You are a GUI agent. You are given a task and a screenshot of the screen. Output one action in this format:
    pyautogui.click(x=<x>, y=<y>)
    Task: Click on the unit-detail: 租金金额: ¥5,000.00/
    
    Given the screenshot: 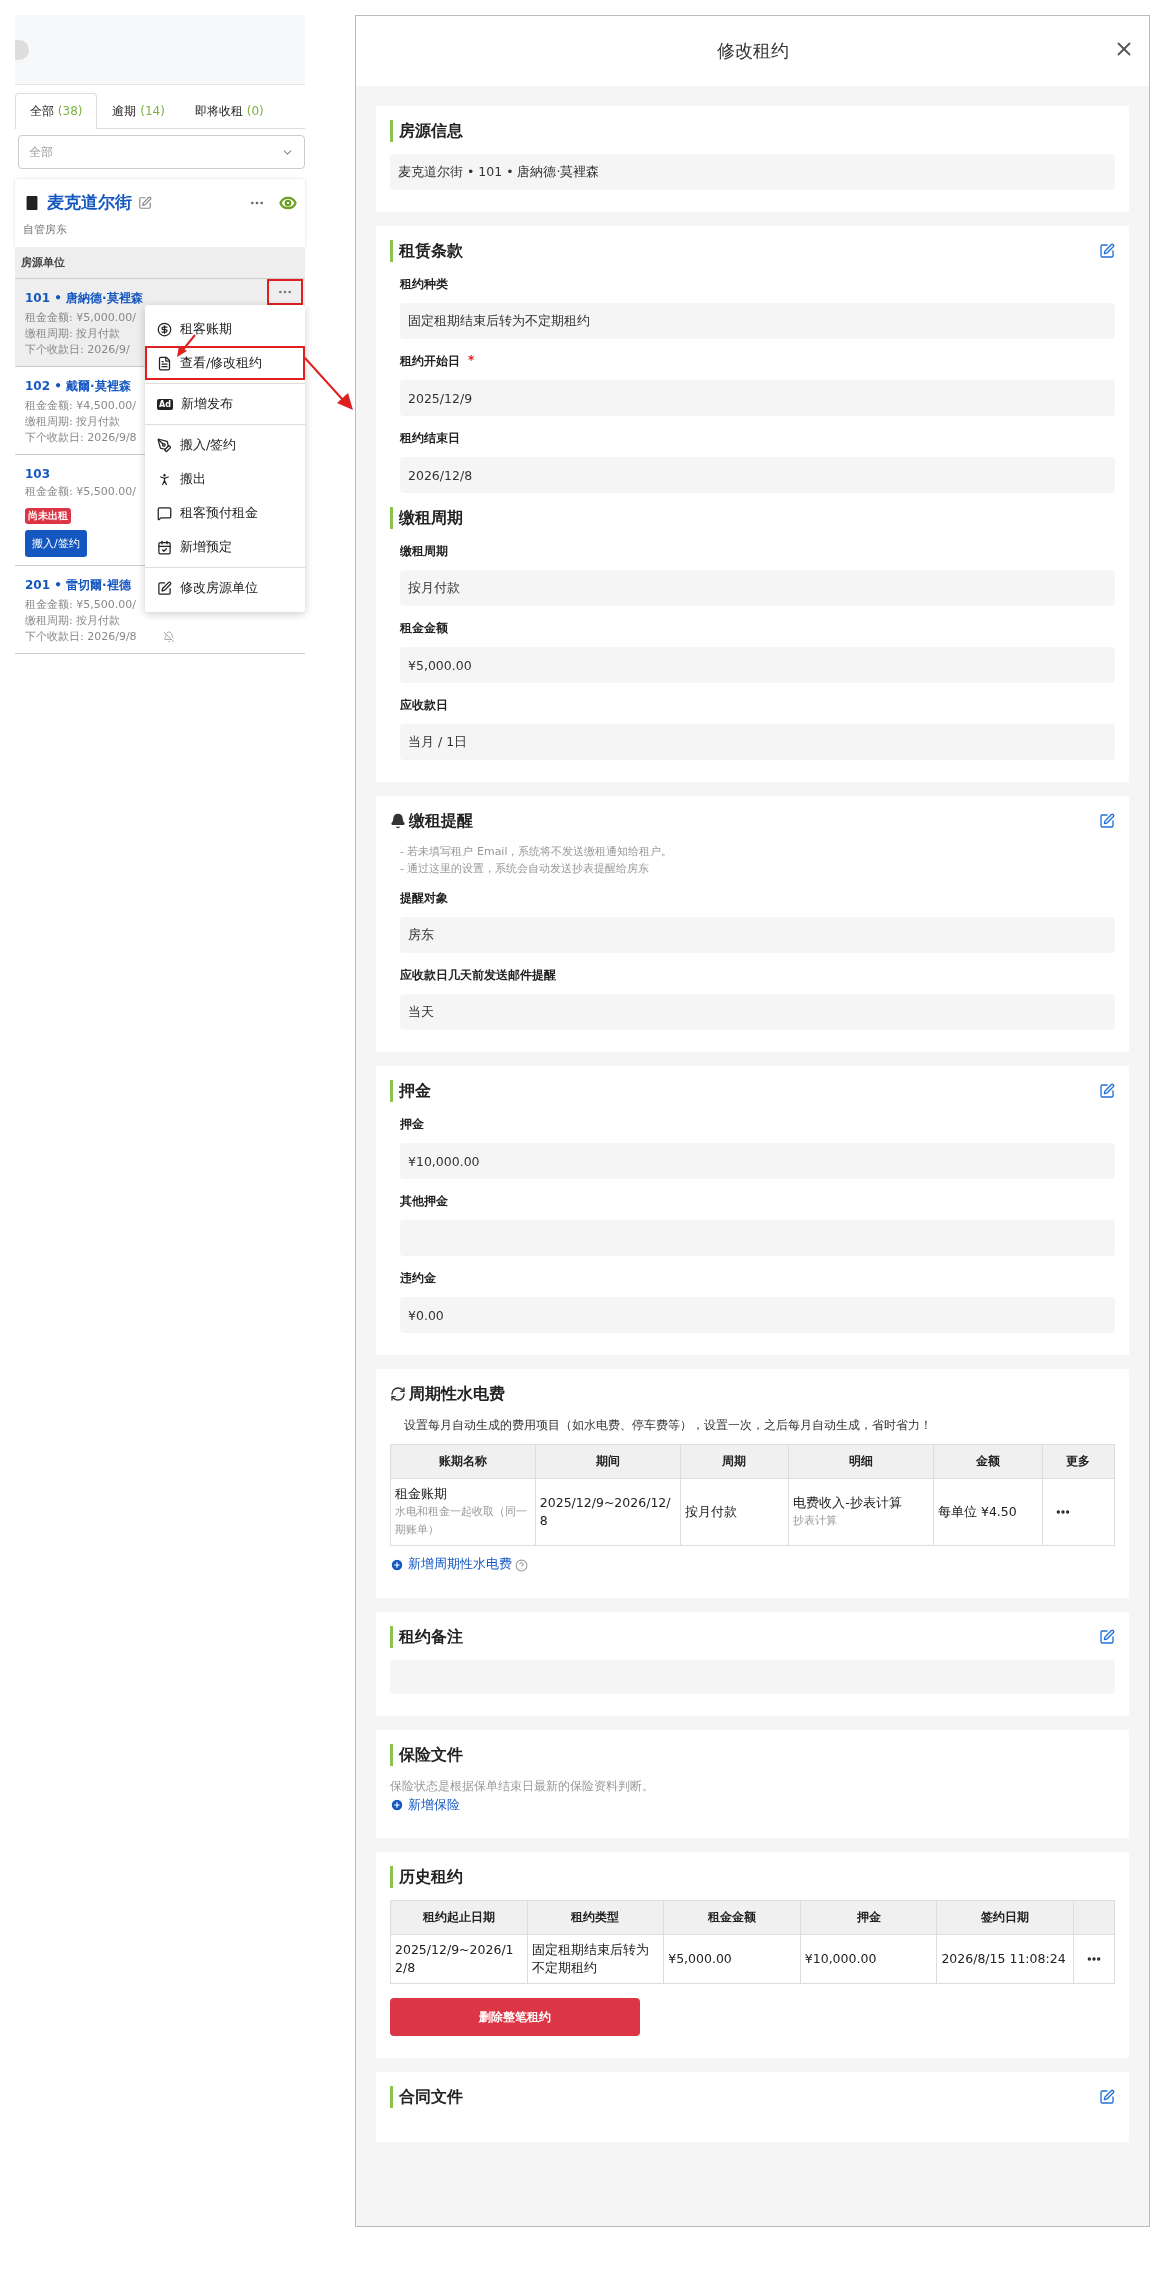 What is the action you would take?
    pyautogui.click(x=80, y=318)
    